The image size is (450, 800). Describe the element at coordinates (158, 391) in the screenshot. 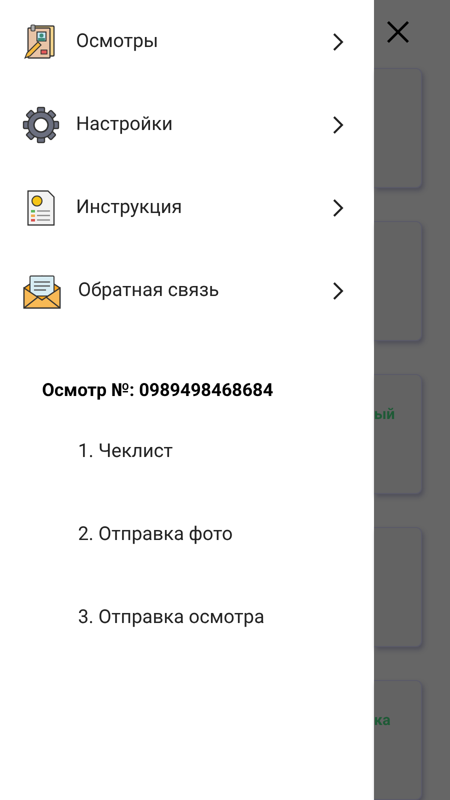

I see `inspection-title: Осмотр №: 0989498468684` at that location.